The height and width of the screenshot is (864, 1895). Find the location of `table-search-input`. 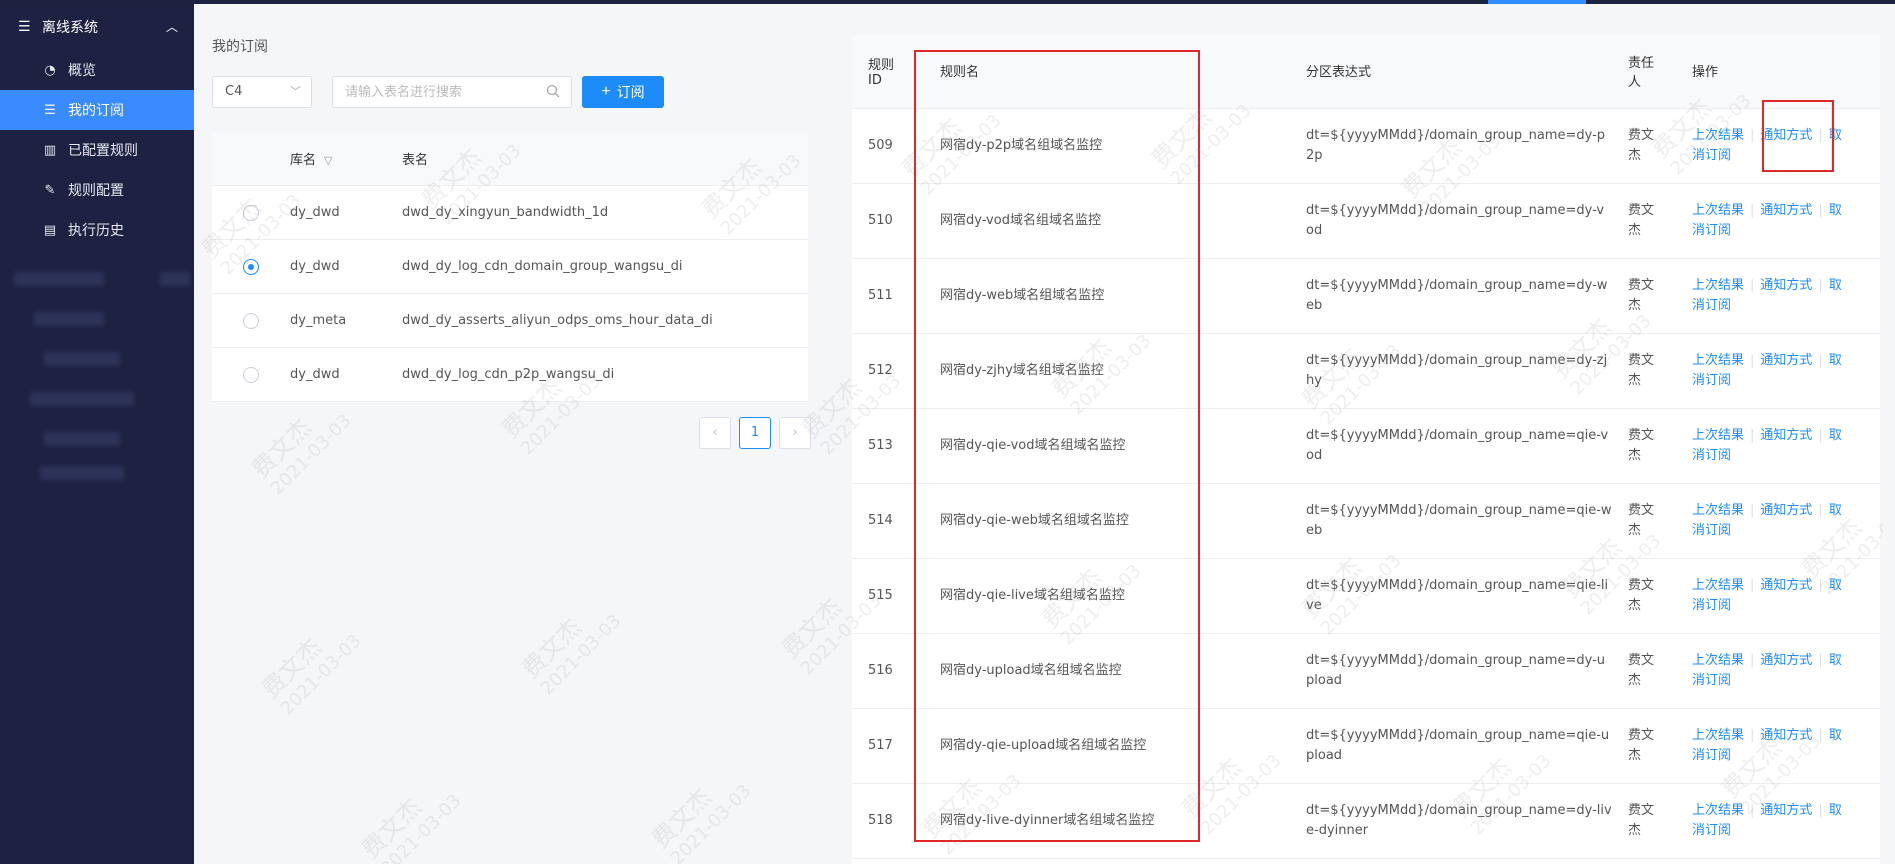

table-search-input is located at coordinates (452, 92).